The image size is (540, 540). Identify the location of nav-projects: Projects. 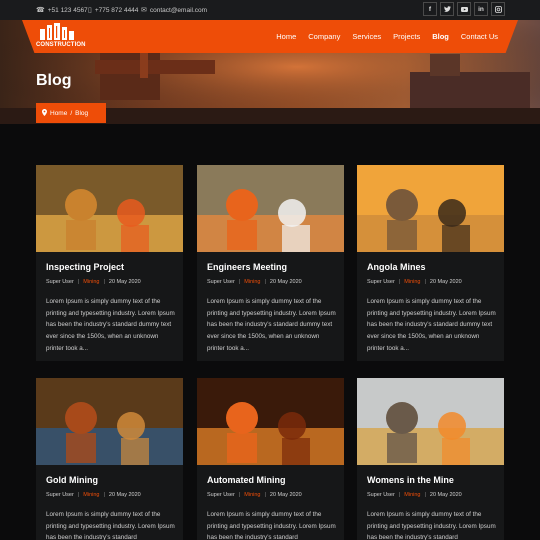
(406, 36).